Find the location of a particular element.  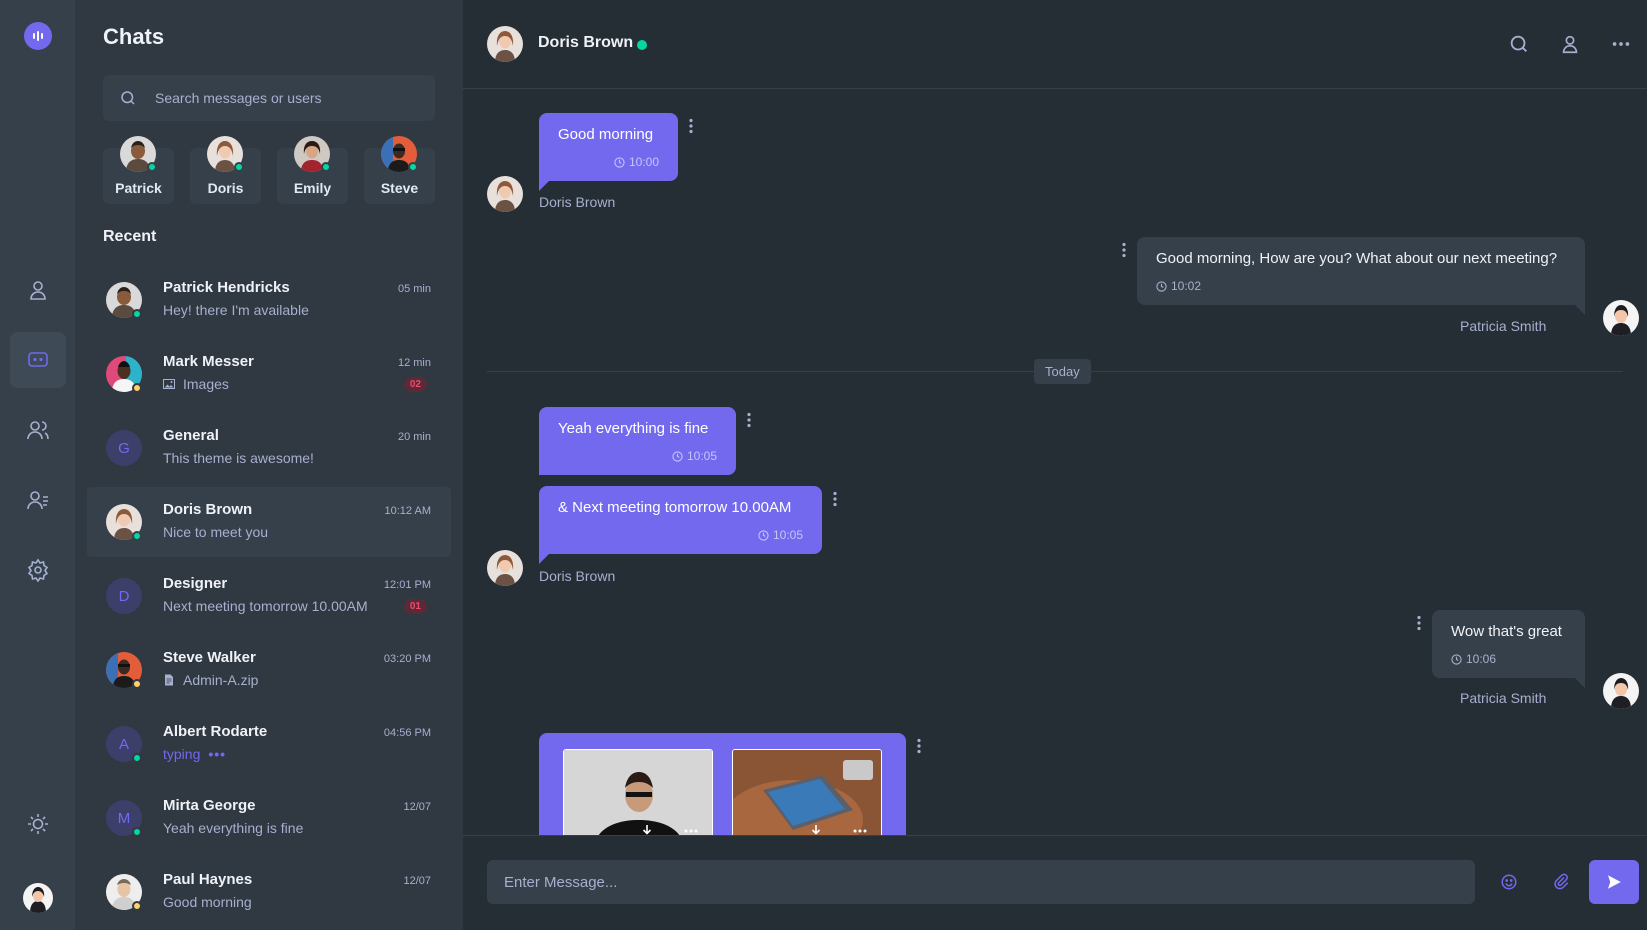

chat-preview: typing ••• is located at coordinates (194, 754).